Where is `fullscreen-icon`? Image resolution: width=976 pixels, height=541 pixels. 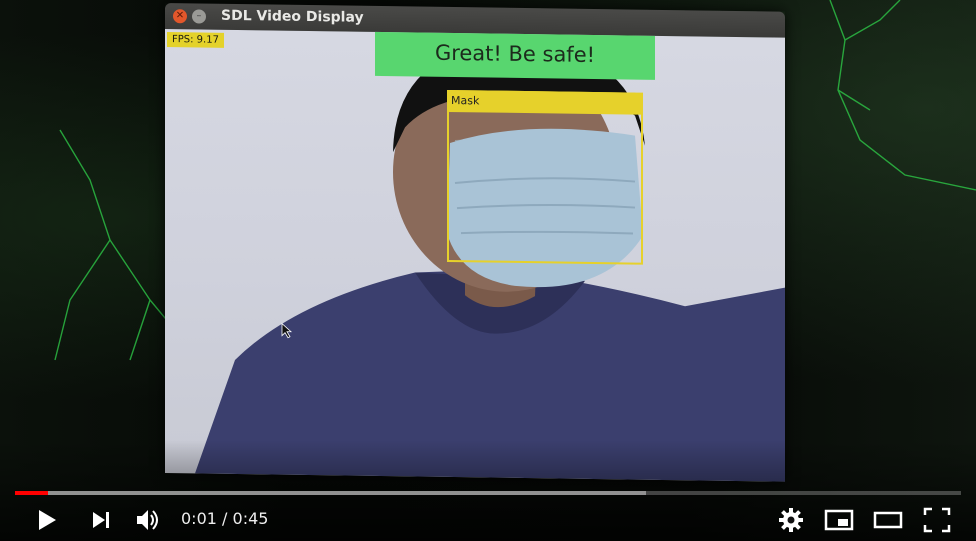
fullscreen-icon is located at coordinates (937, 520).